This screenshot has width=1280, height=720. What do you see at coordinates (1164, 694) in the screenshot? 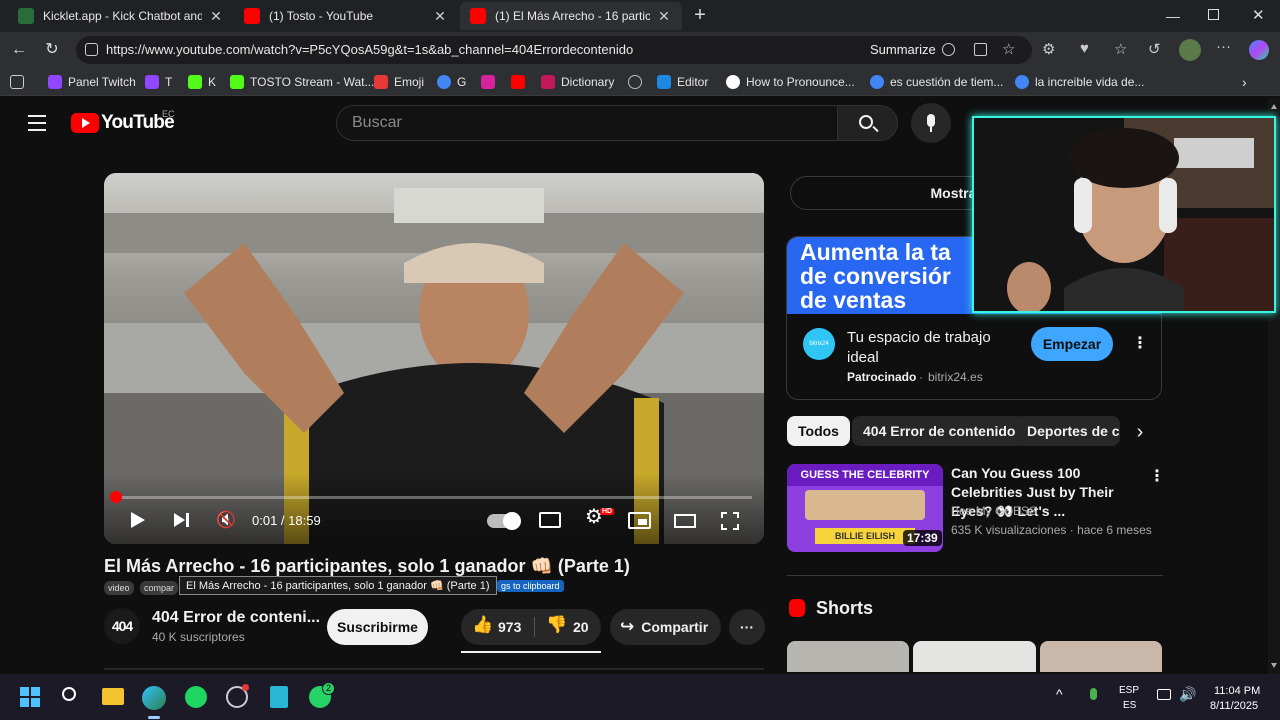
I see `network-icon` at bounding box center [1164, 694].